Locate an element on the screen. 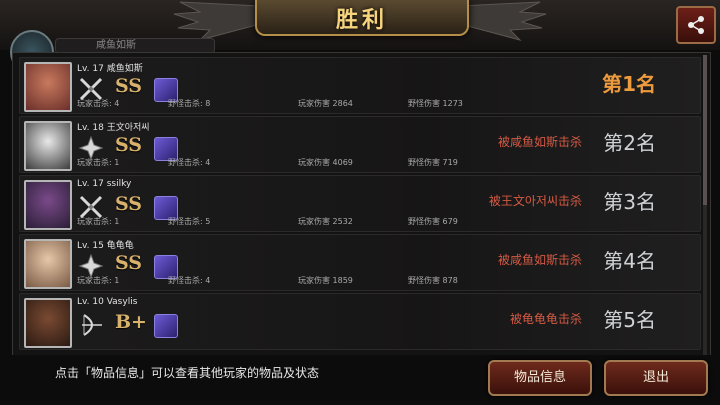  monster-kills: 野怪击杀: 5 is located at coordinates (189, 221).